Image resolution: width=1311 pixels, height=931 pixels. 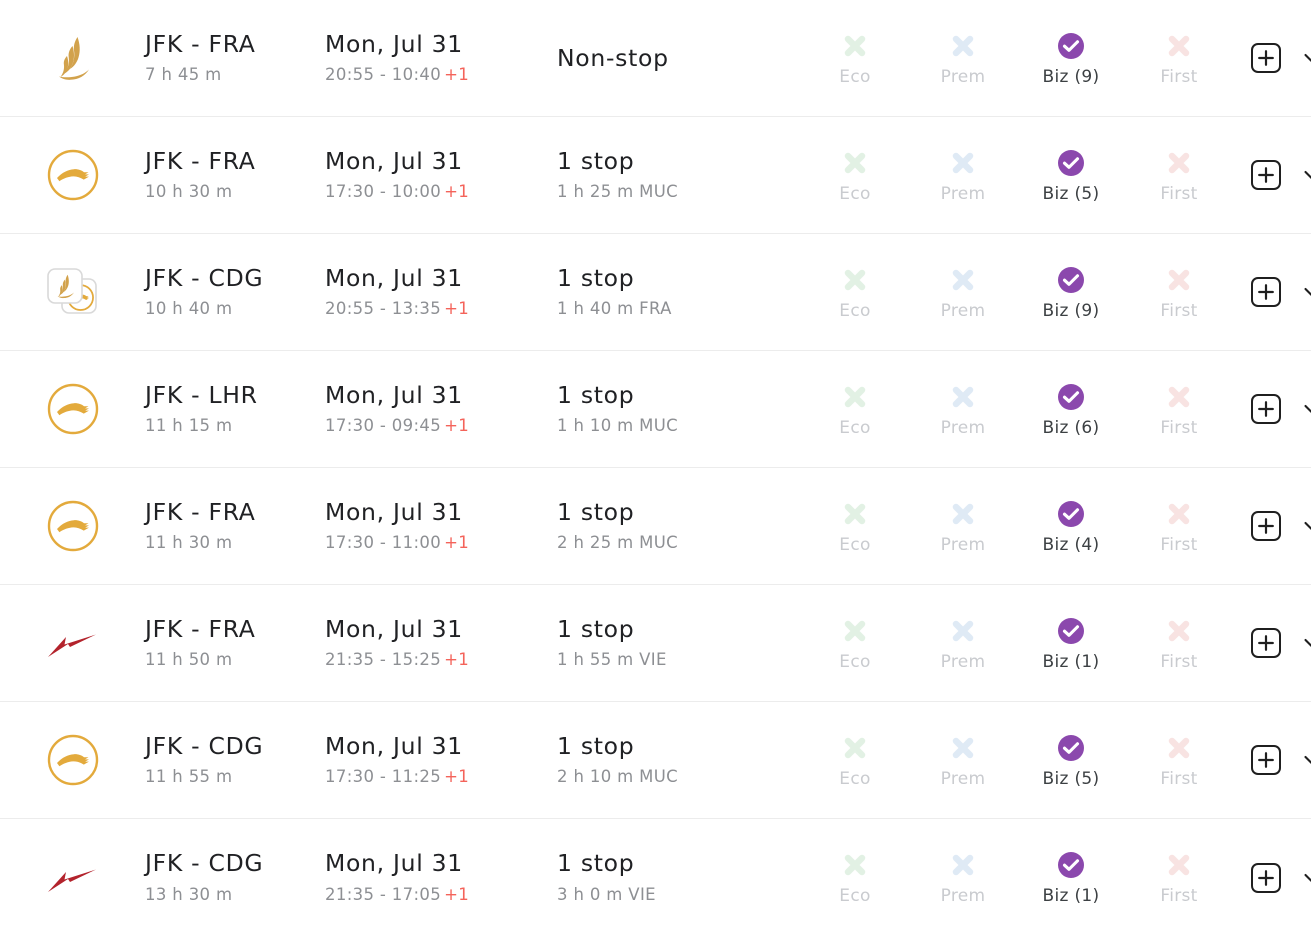 What do you see at coordinates (441, 58) in the screenshot?
I see `departure-cell: Mon, Jul 31 20:55 - 10:40 +1` at bounding box center [441, 58].